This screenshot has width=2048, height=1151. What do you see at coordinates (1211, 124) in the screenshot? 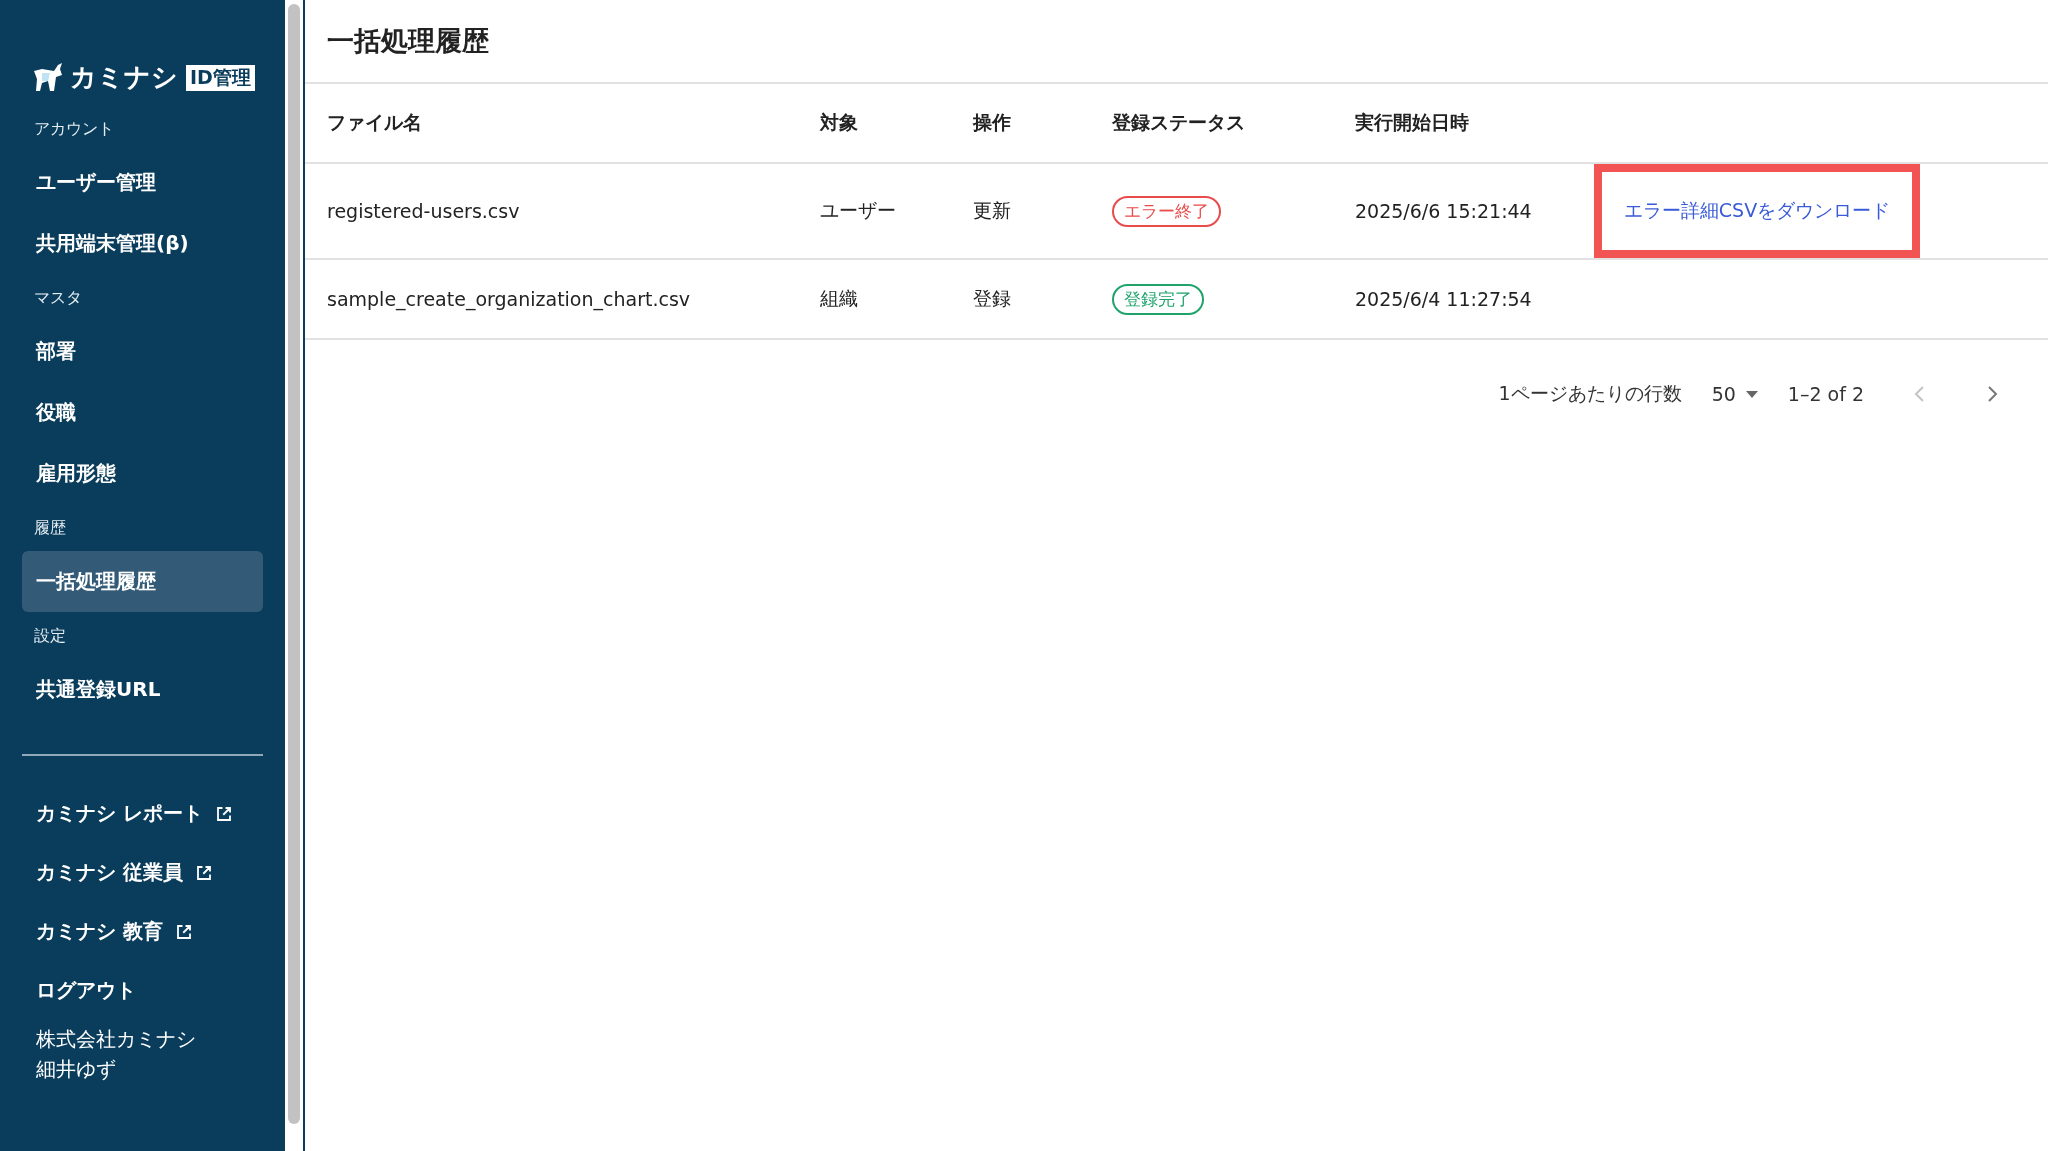
I see `column-header: 登録ステータス` at bounding box center [1211, 124].